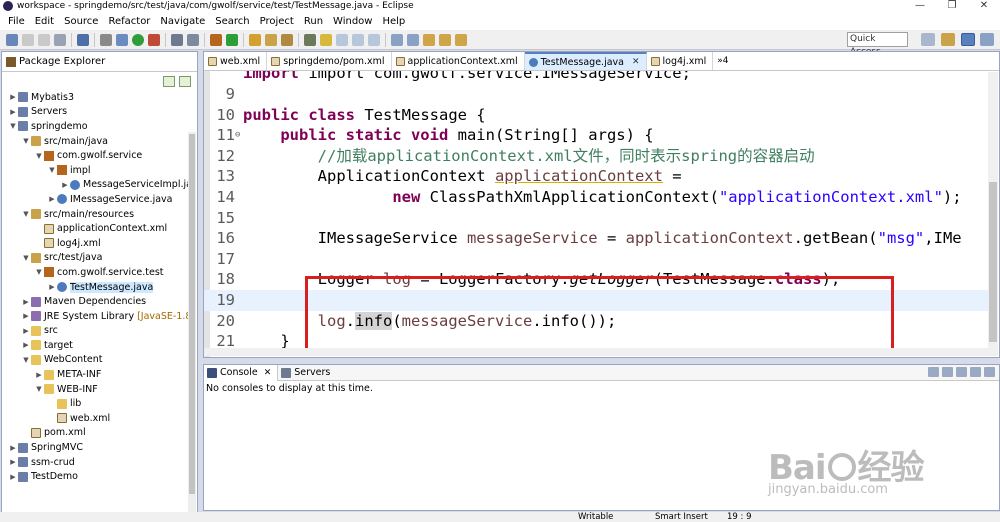 The width and height of the screenshot is (1000, 522). Describe the element at coordinates (458, 61) in the screenshot. I see `editor-tab: applicationContext.xml` at that location.